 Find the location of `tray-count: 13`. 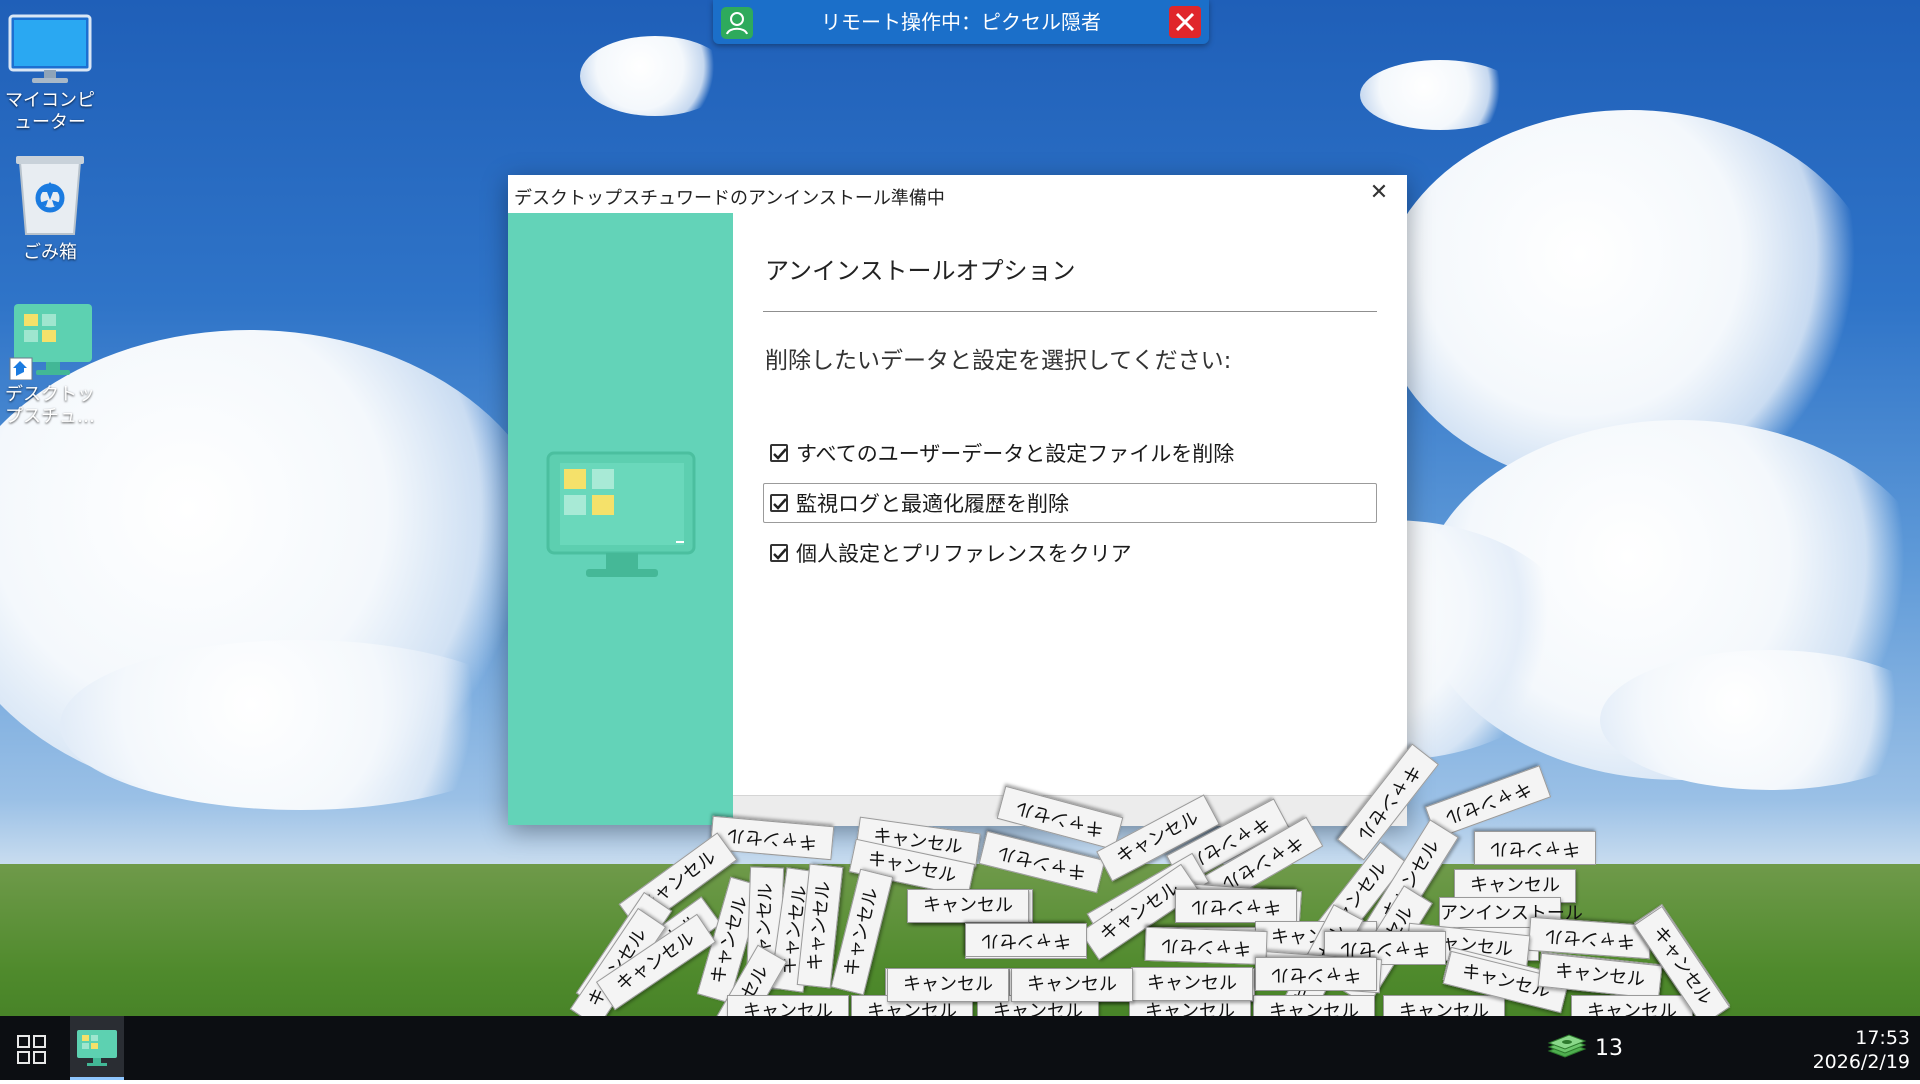

tray-count: 13 is located at coordinates (1609, 1048).